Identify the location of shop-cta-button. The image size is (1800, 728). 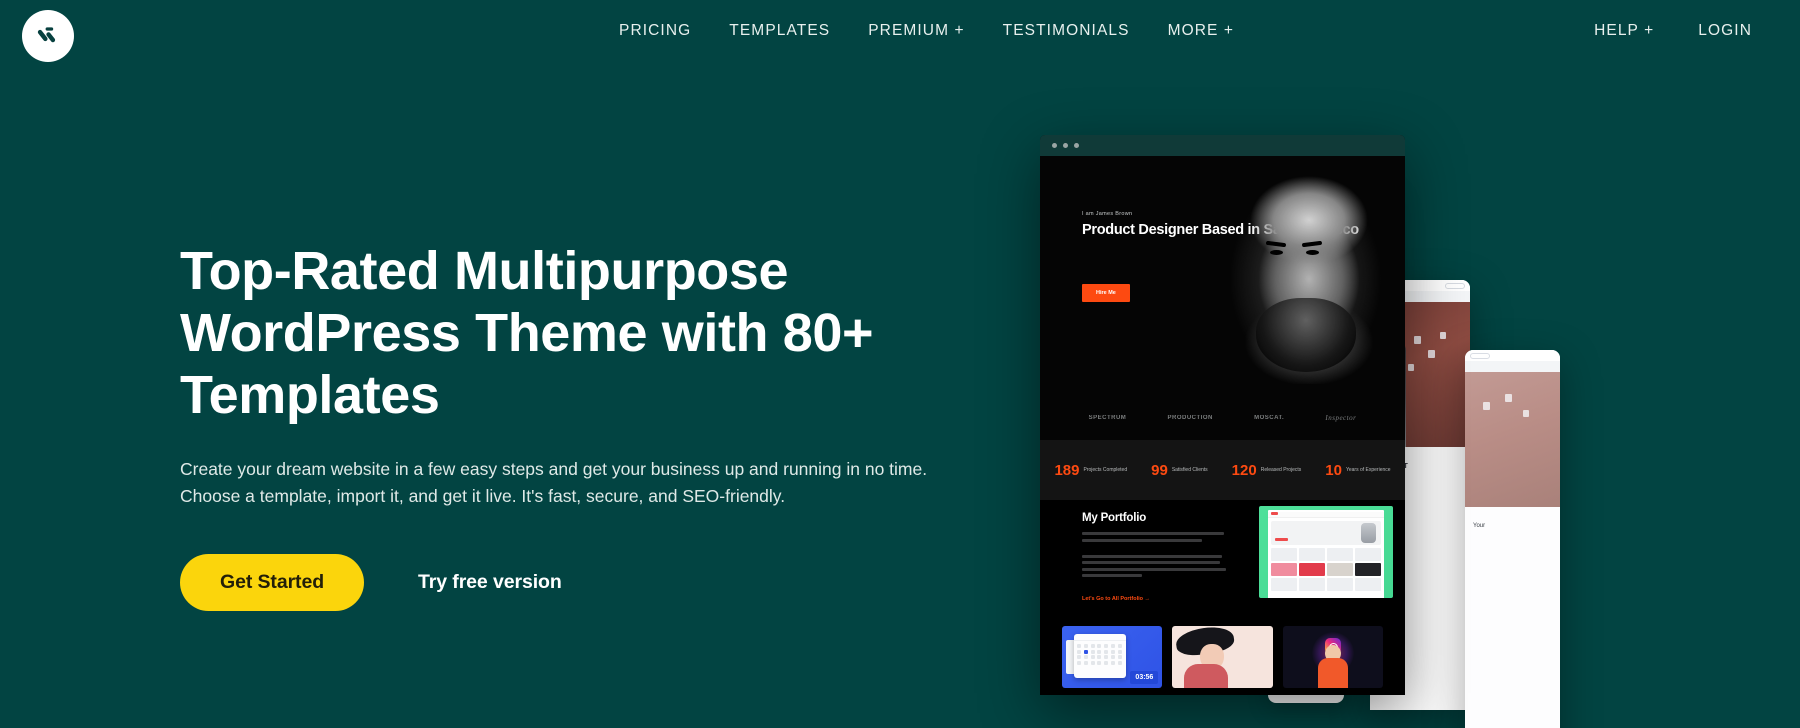
(1281, 539).